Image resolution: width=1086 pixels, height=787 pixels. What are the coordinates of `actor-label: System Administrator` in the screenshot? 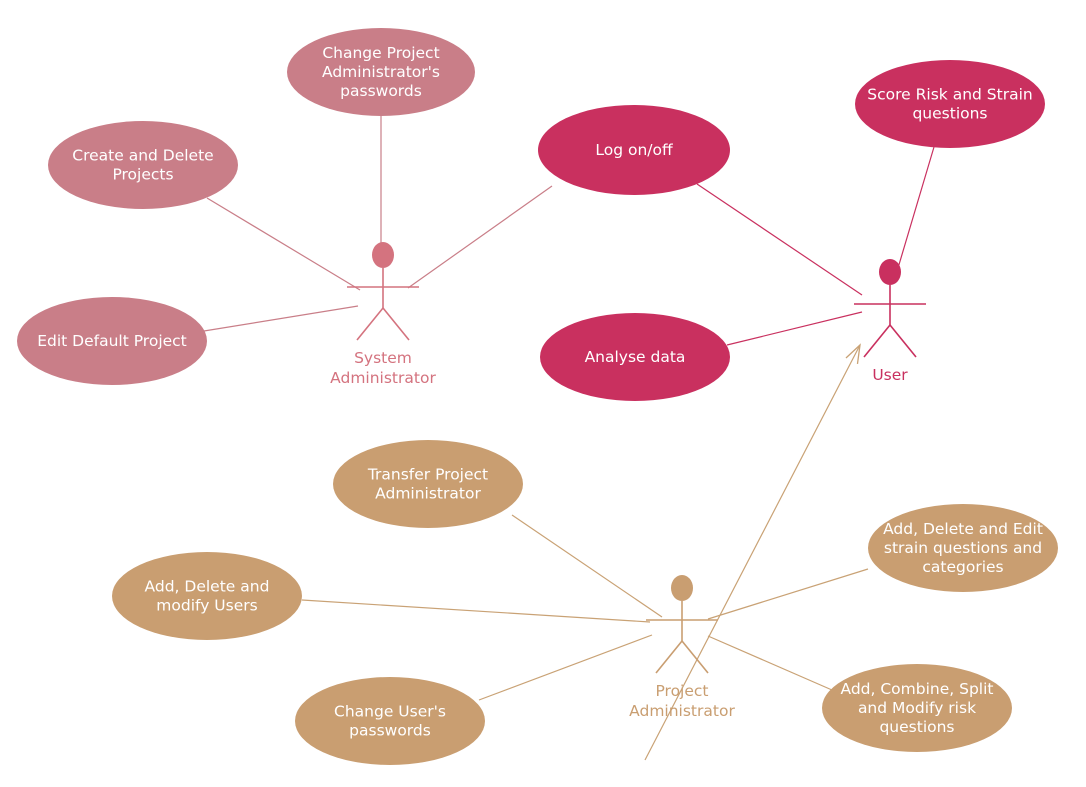 It's located at (383, 368).